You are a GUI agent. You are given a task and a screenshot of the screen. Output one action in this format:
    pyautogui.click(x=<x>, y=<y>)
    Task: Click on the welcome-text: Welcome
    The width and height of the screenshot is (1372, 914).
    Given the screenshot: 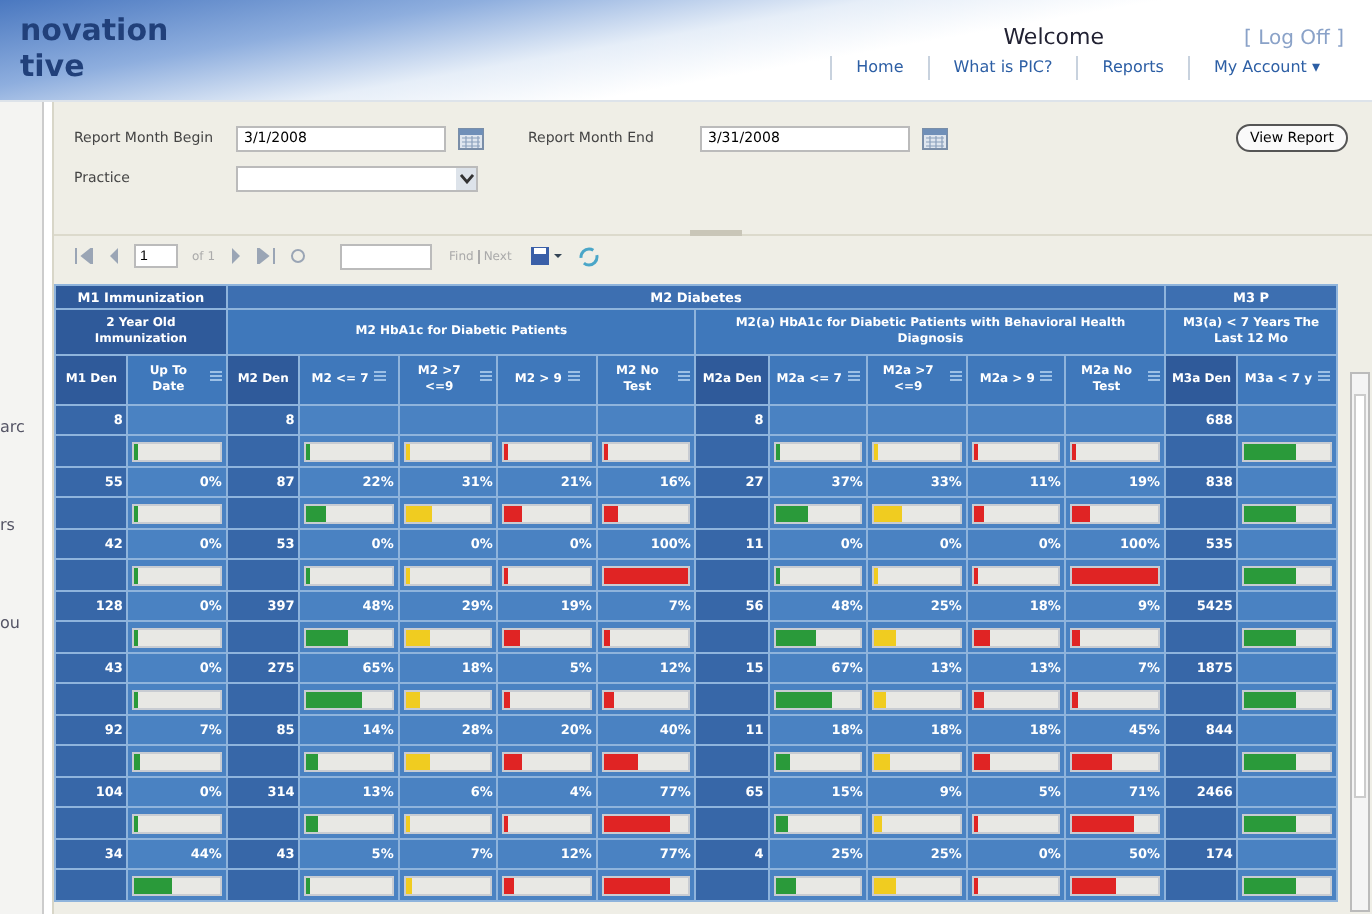 What is the action you would take?
    pyautogui.click(x=1054, y=37)
    